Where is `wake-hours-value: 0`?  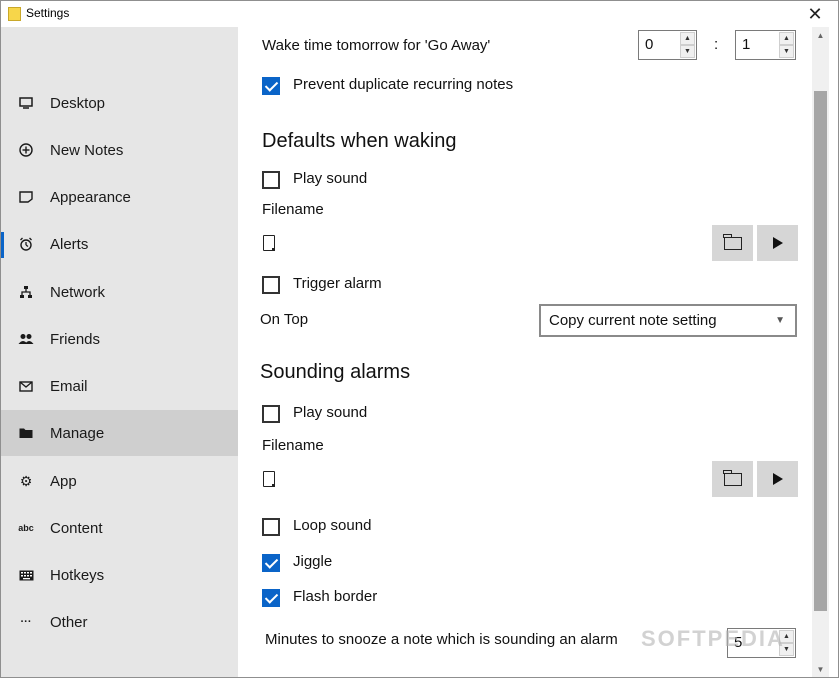
wake-hours-value: 0 is located at coordinates (649, 44).